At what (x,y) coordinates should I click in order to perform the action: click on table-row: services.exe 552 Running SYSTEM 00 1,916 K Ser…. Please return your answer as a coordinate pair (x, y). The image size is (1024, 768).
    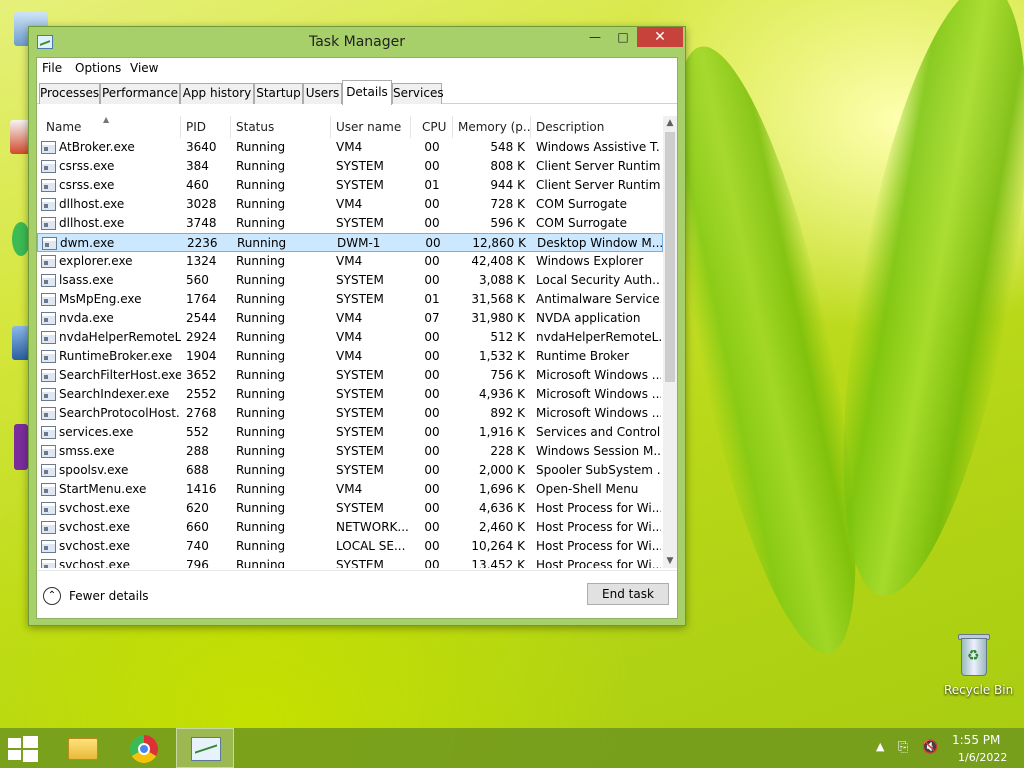
    Looking at the image, I should click on (350, 432).